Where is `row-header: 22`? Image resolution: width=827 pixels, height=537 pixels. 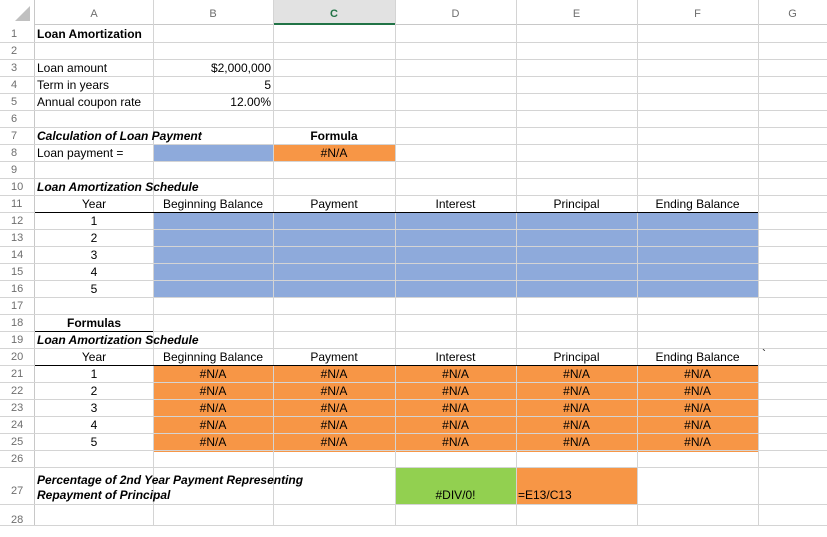
row-header: 22 is located at coordinates (17, 390).